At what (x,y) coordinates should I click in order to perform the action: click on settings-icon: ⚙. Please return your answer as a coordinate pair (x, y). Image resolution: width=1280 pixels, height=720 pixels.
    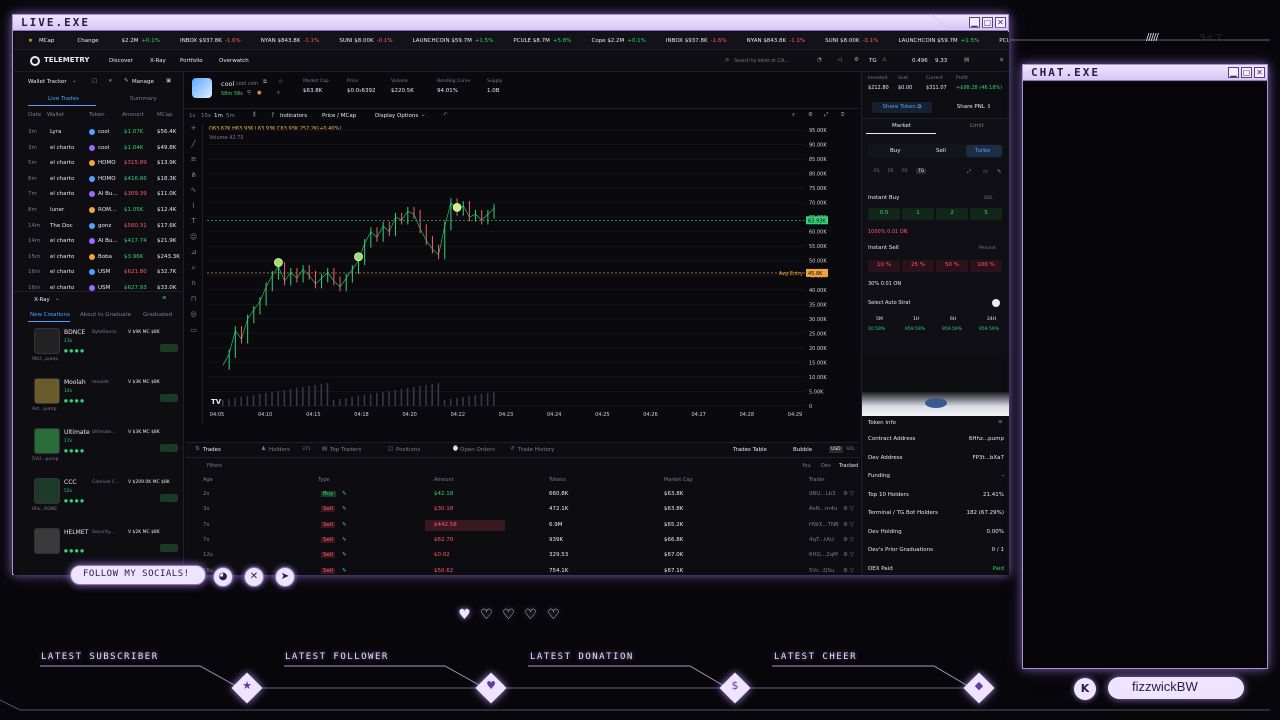
    Looking at the image, I should click on (810, 115).